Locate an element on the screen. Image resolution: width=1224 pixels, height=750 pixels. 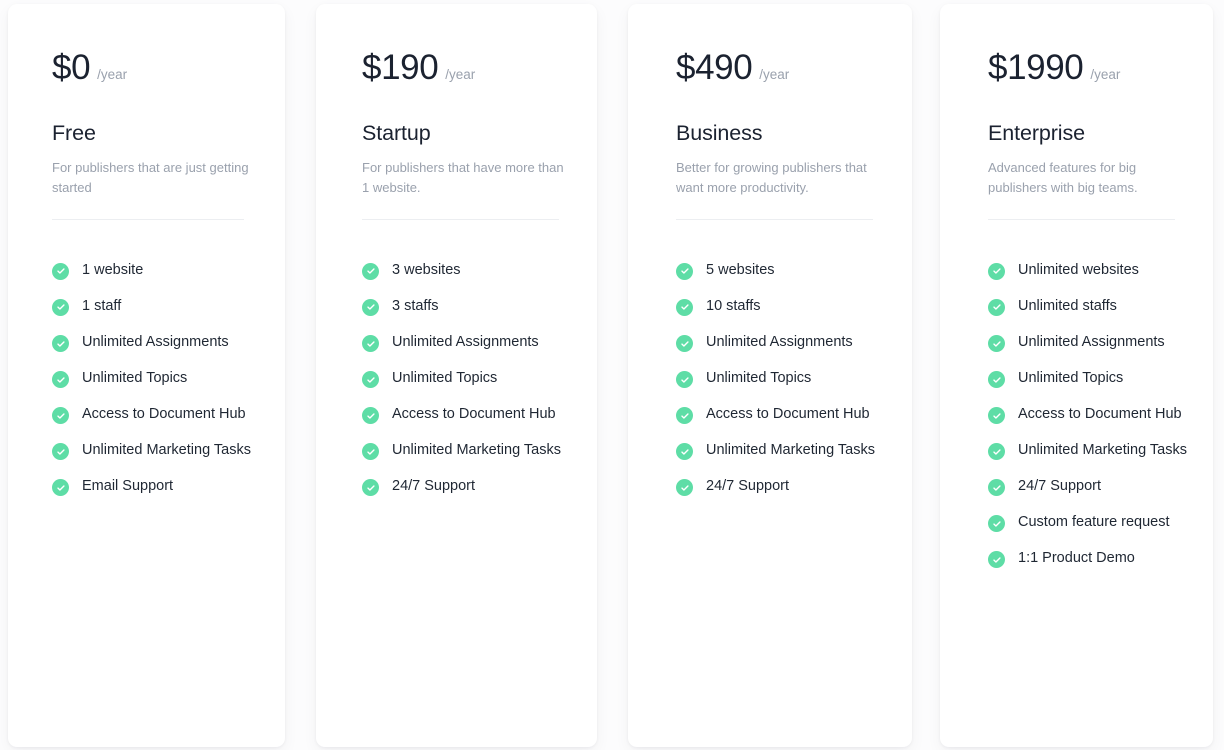
price-row: $1990/year is located at coordinates (1093, 67).